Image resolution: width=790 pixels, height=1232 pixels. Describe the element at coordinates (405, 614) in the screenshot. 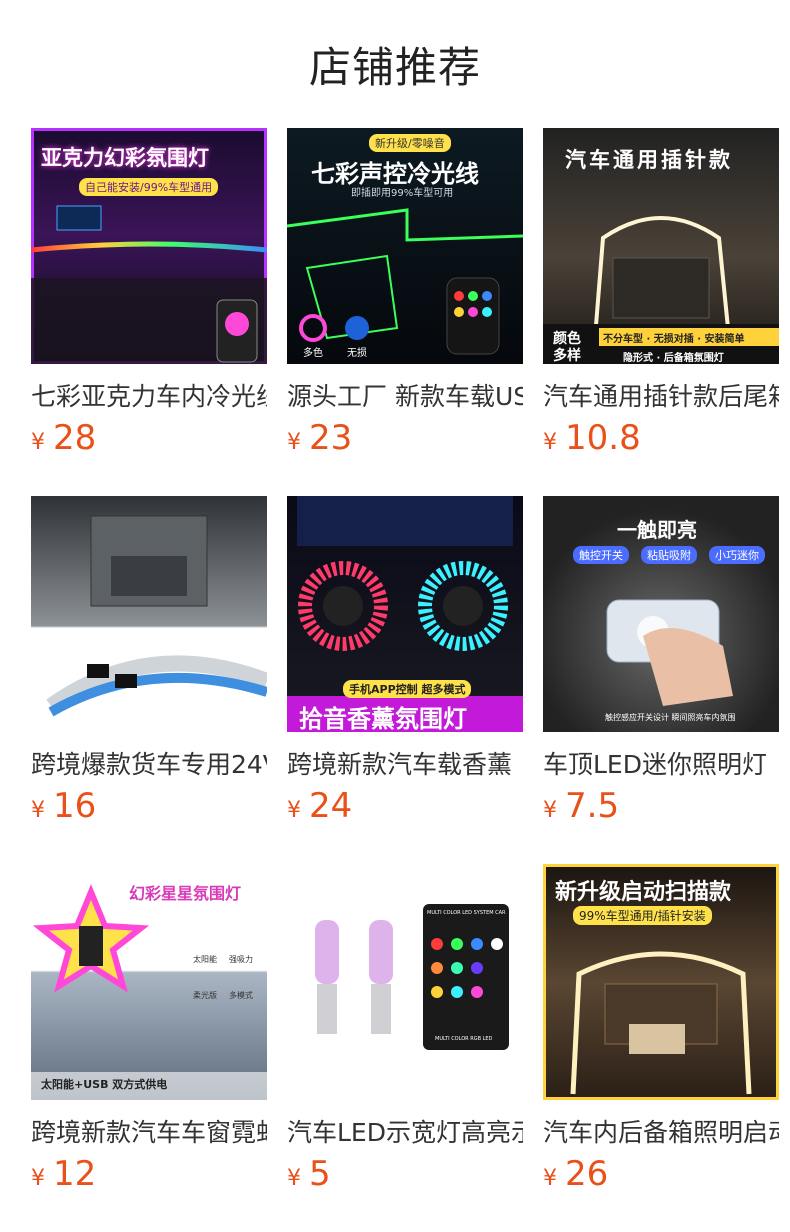

I see `product-image: 手机APP控制 超多模式 拾音香薰氛围灯` at that location.